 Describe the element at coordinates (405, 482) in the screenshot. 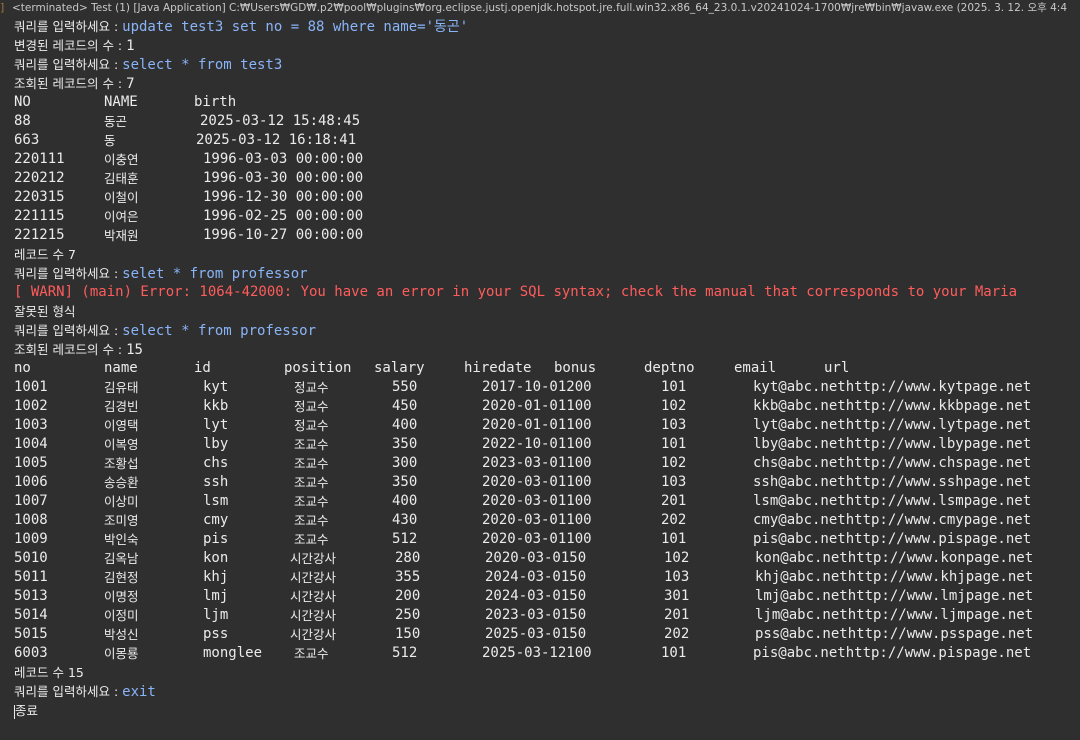

I see `table-cell: 350` at that location.